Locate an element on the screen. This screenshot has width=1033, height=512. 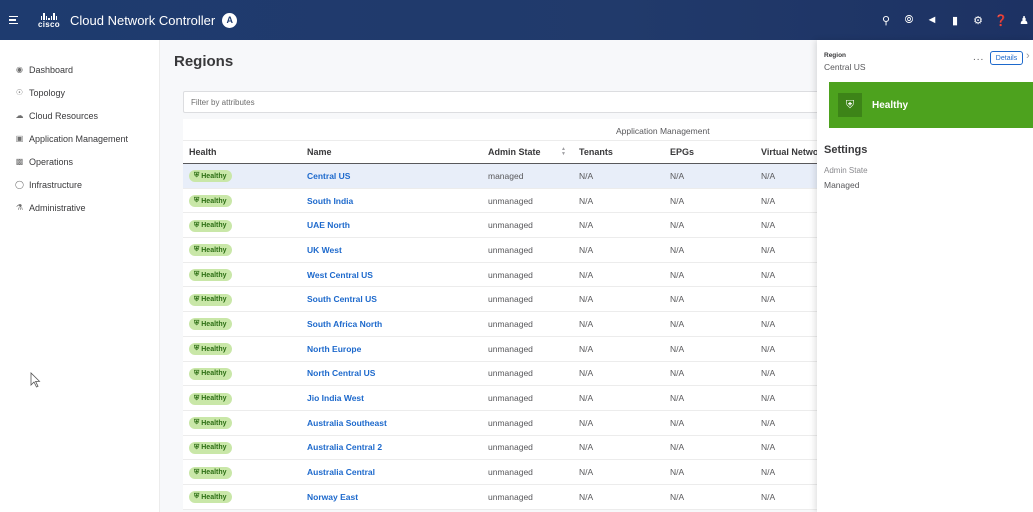
name-cell: Norway East is located at coordinates (390, 497).